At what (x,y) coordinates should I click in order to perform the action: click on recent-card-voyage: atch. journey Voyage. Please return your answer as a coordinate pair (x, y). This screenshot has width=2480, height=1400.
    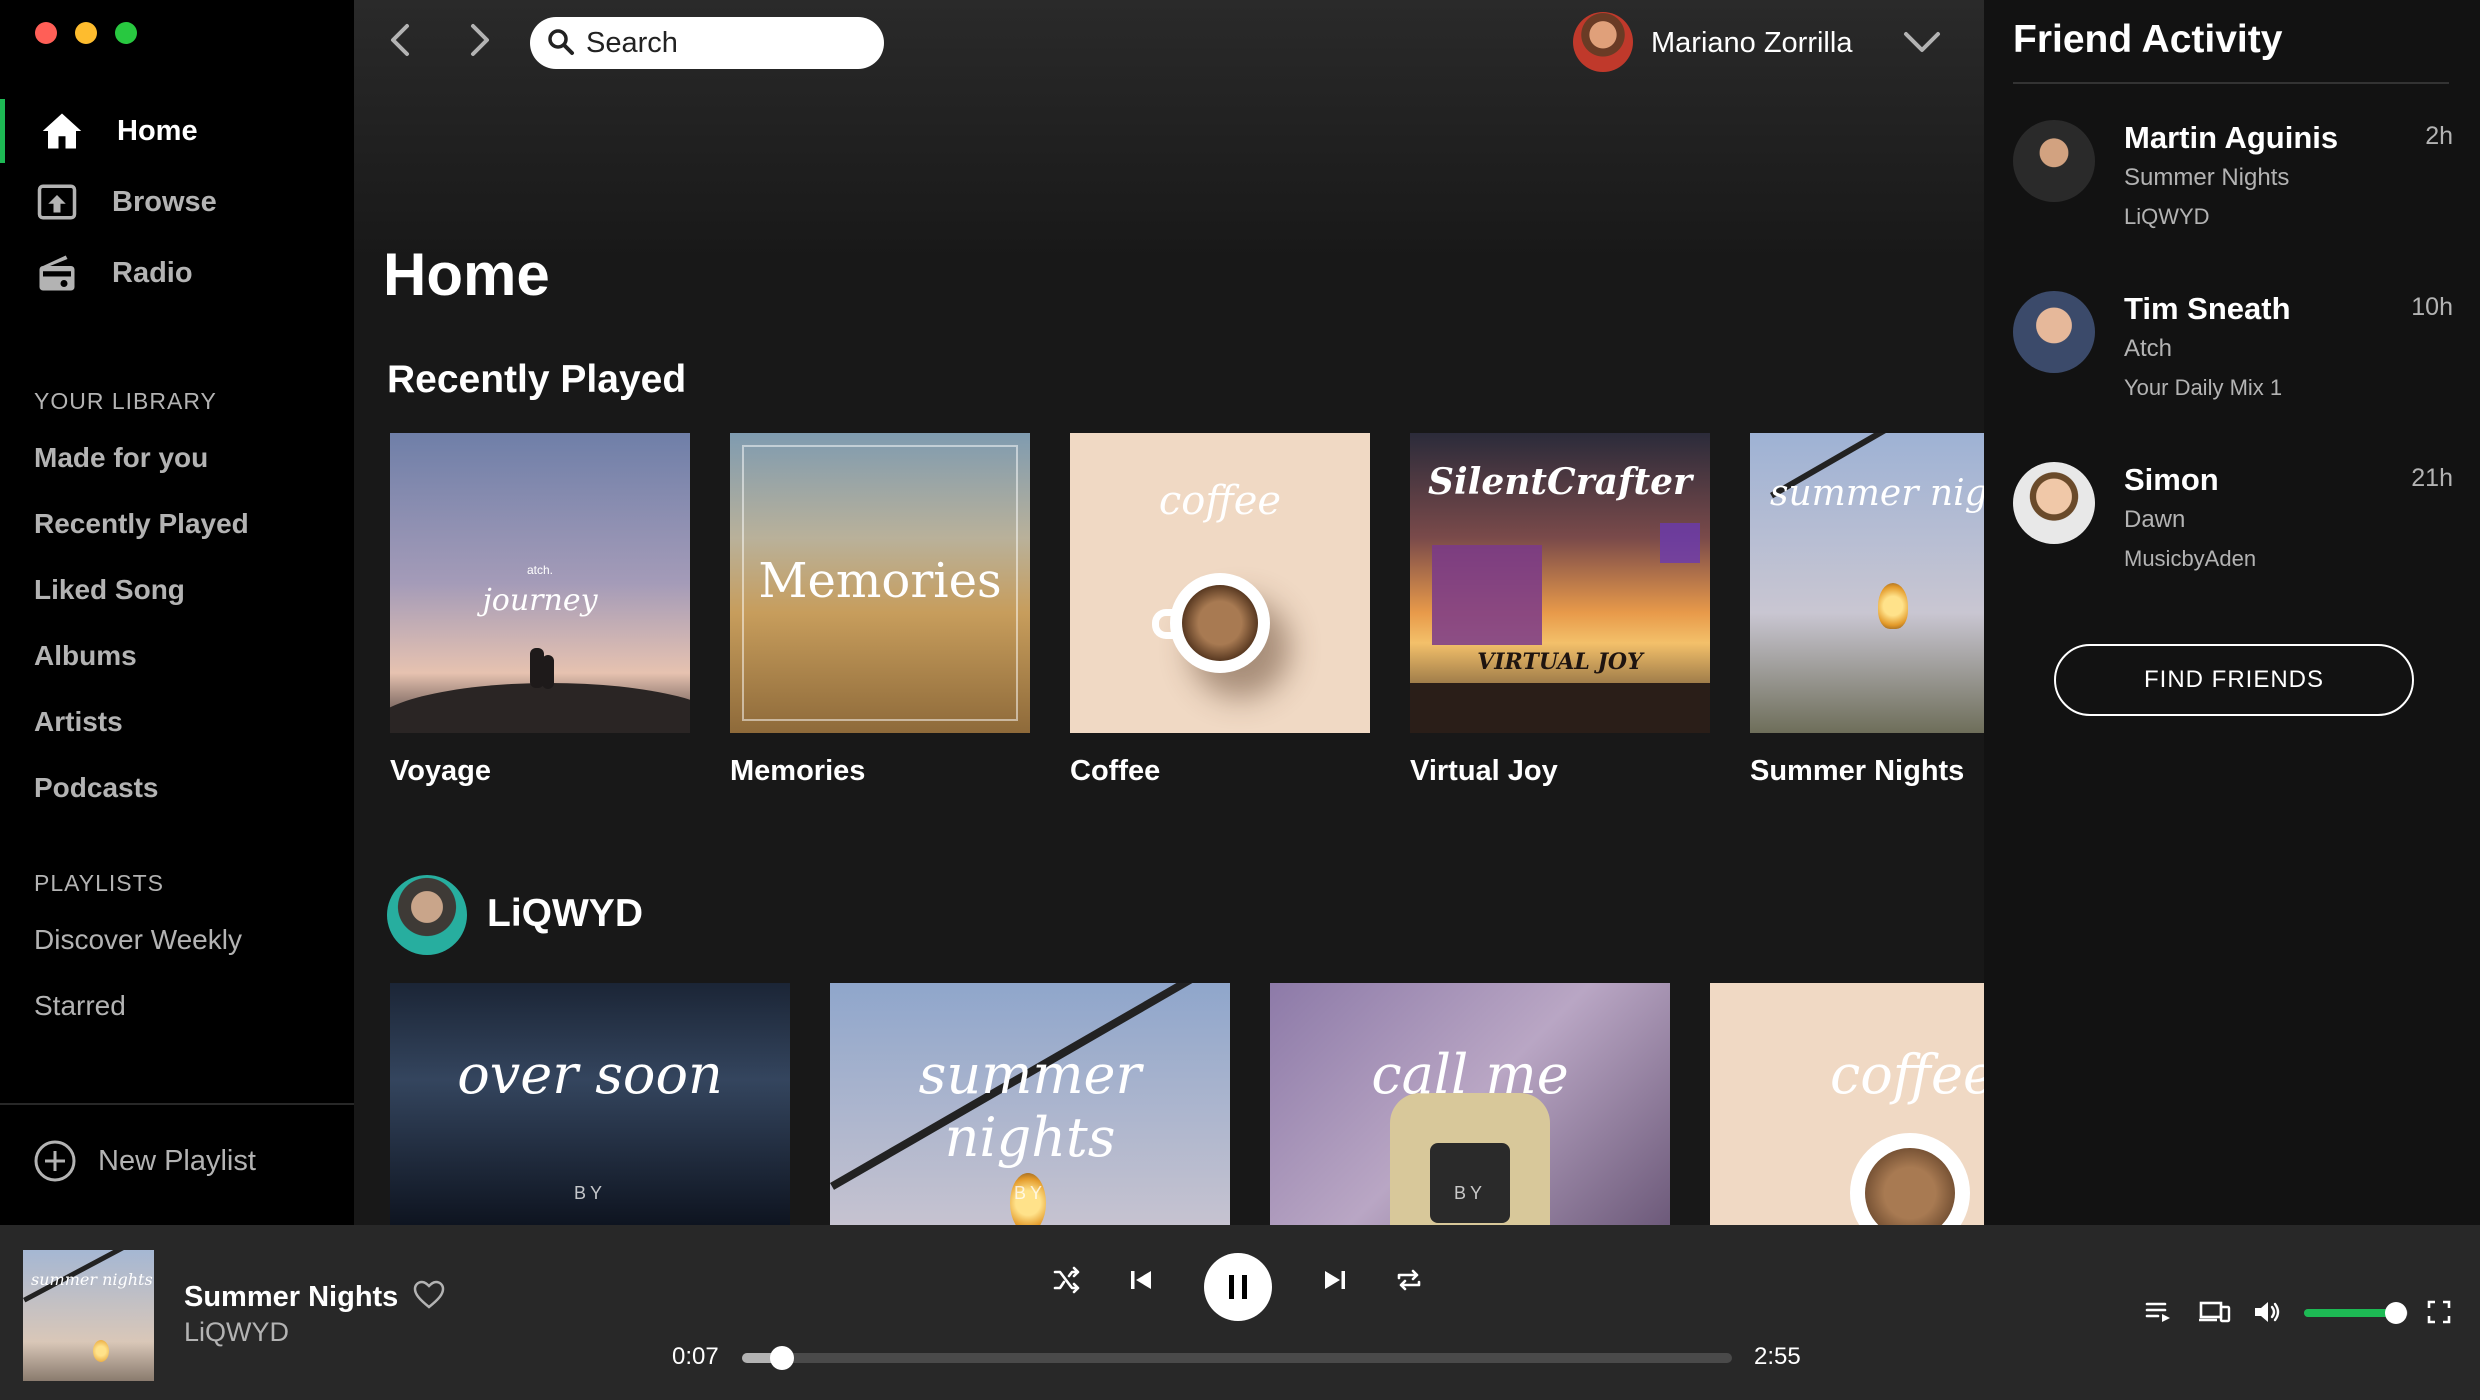
    Looking at the image, I should click on (540, 610).